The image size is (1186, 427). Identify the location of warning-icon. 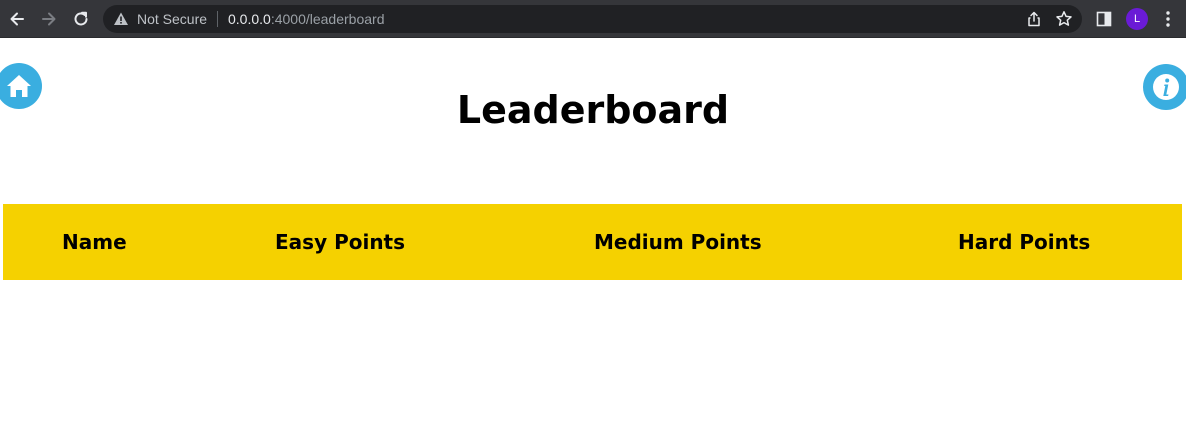
(121, 19).